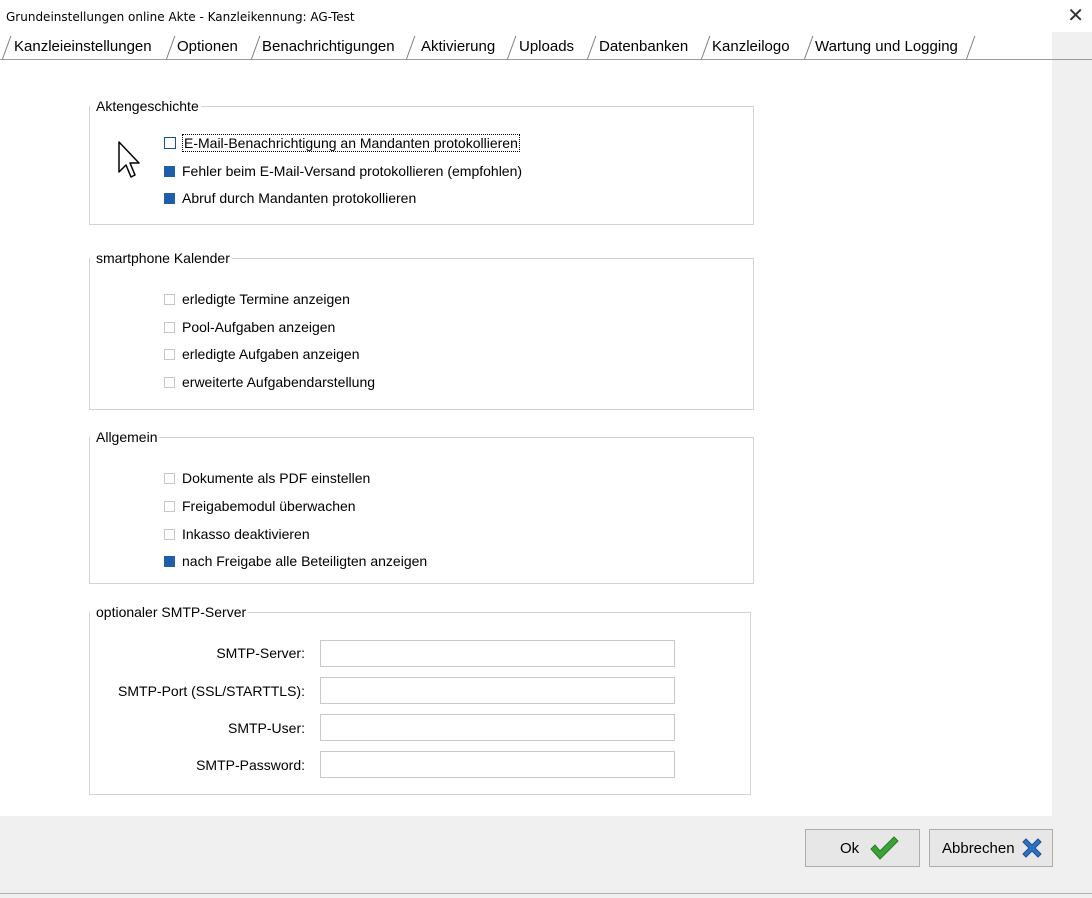 This screenshot has height=898, width=1092. What do you see at coordinates (161, 258) in the screenshot?
I see `group-legend-kalender: smartphone Kalender` at bounding box center [161, 258].